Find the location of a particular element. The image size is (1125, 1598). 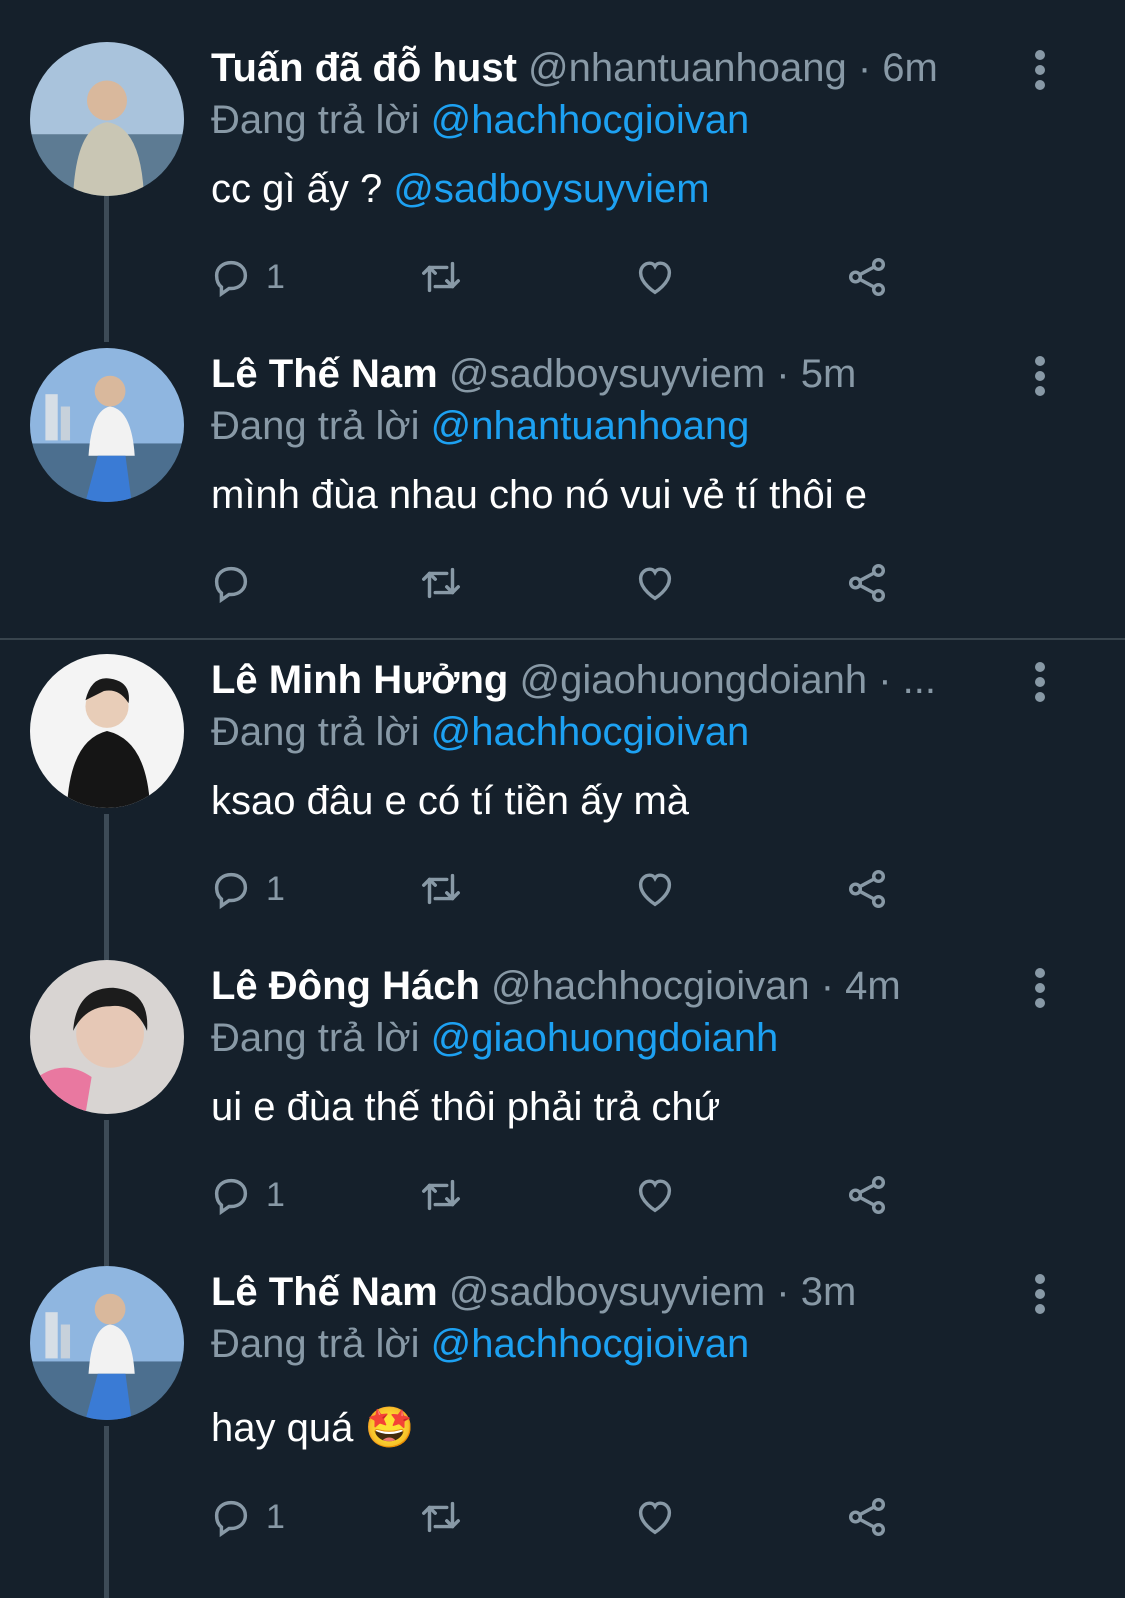

display-name: Lê Đông Hách is located at coordinates (345, 986).